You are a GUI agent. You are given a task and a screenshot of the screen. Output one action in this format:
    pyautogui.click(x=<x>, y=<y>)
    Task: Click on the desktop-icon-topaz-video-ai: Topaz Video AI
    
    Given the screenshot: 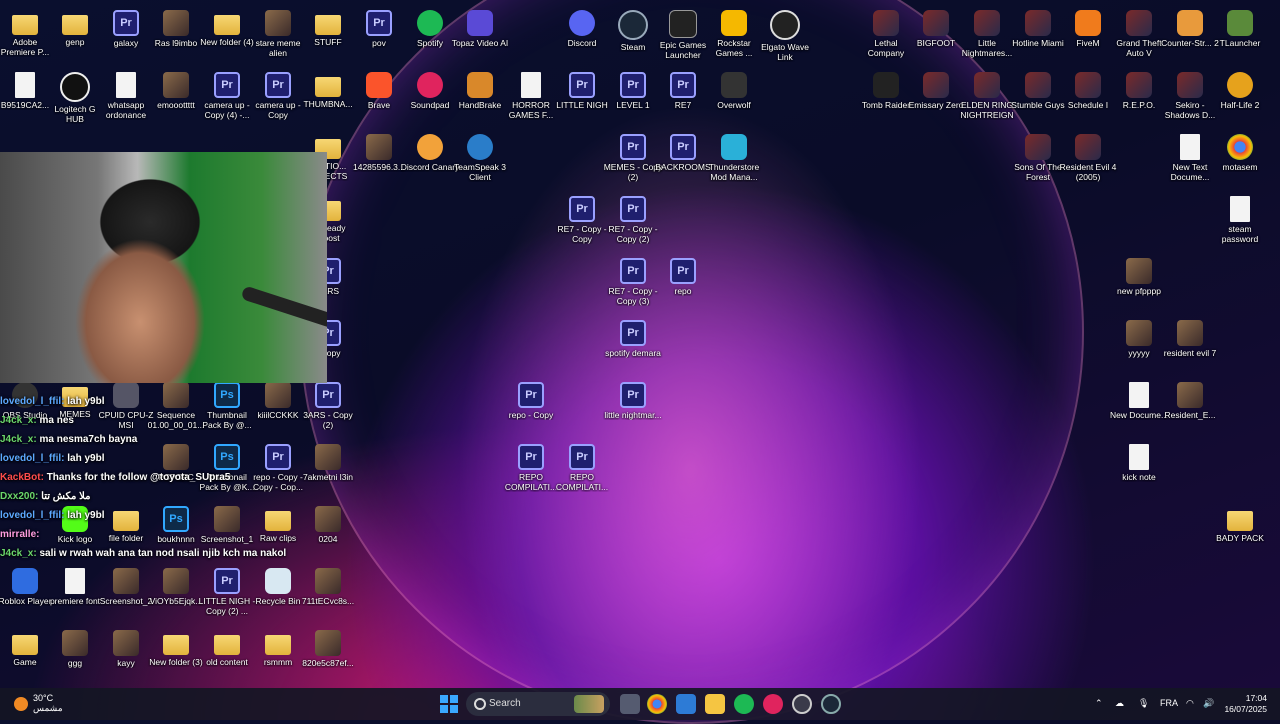 What is the action you would take?
    pyautogui.click(x=480, y=36)
    